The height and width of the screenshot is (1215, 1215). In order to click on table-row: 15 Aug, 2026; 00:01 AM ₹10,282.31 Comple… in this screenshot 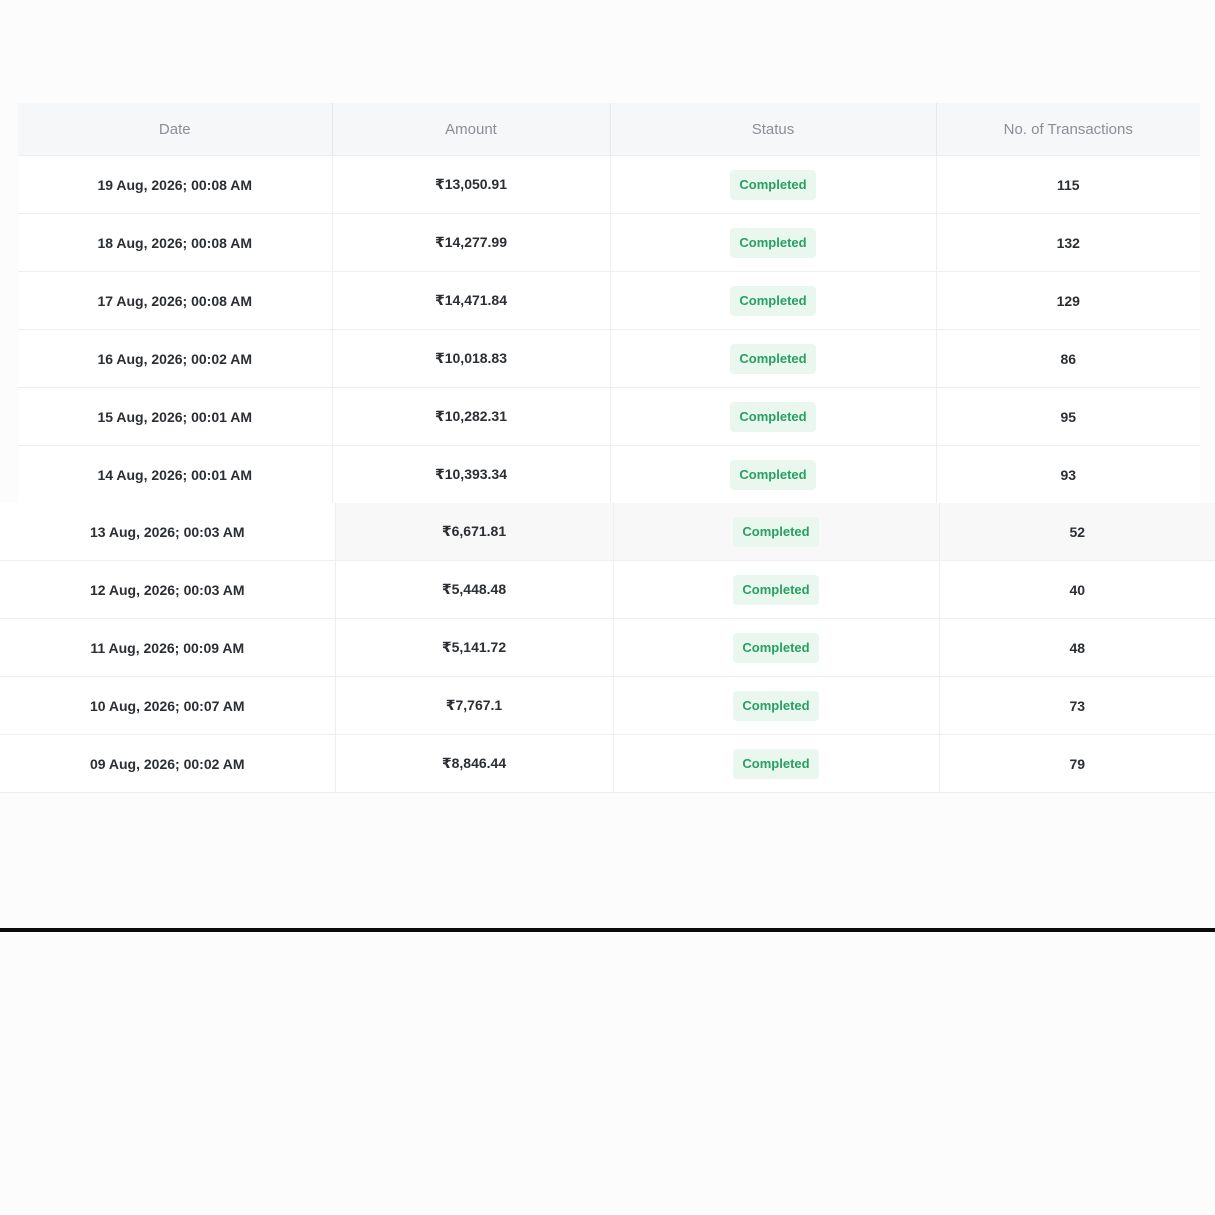, I will do `click(609, 416)`.